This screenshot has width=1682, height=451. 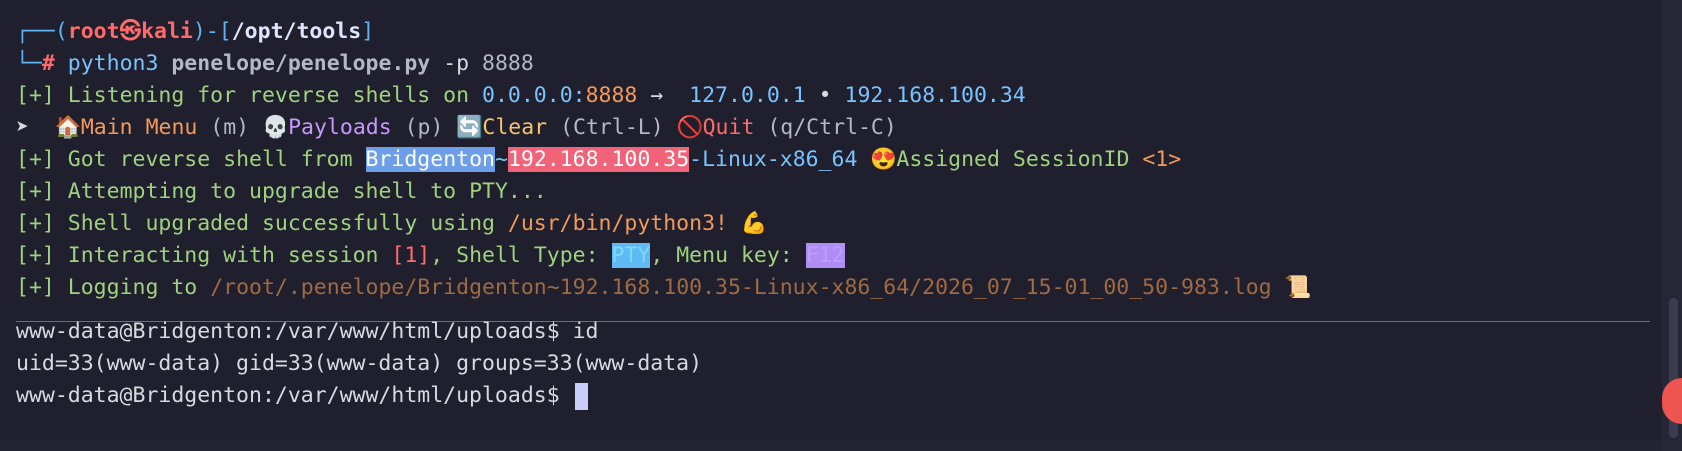 I want to click on prompt-host: kali, so click(x=167, y=31).